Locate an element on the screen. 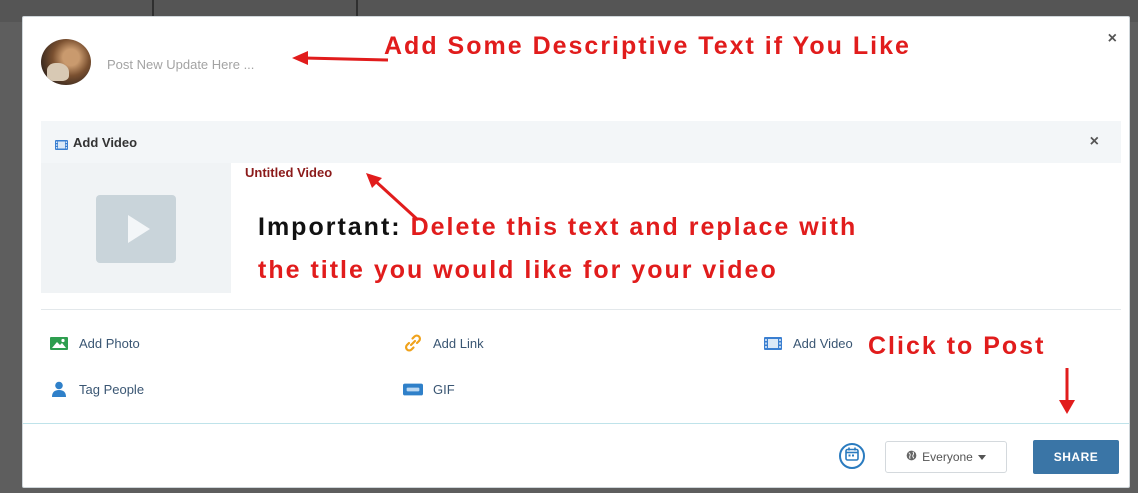  add-photo-button: Add Photo is located at coordinates (94, 343).